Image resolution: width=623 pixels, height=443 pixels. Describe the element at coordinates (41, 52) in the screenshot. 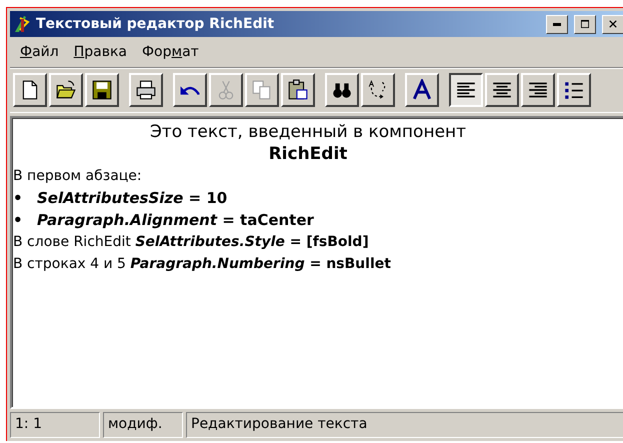

I see `menu-item: Файл` at that location.